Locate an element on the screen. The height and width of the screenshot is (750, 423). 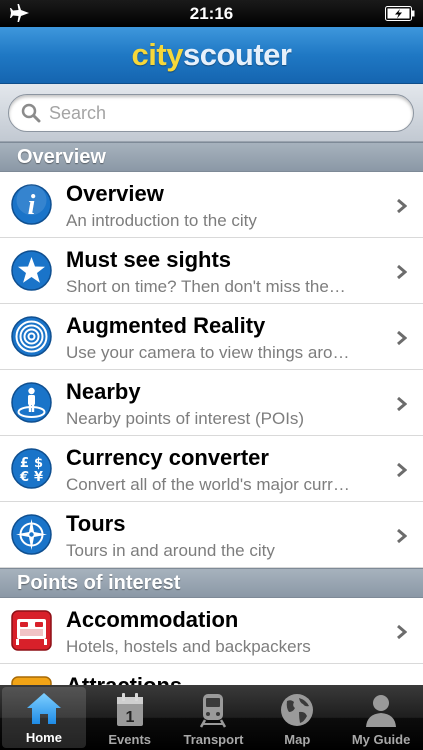
status-bar: 21:16 is located at coordinates (211, 13).